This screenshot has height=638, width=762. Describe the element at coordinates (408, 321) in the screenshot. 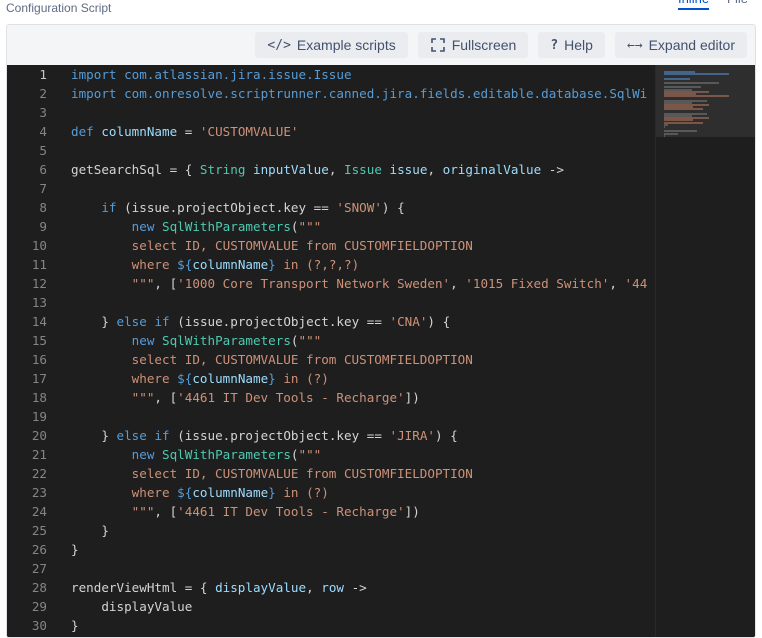

I see `code-token: 'CNA'` at that location.